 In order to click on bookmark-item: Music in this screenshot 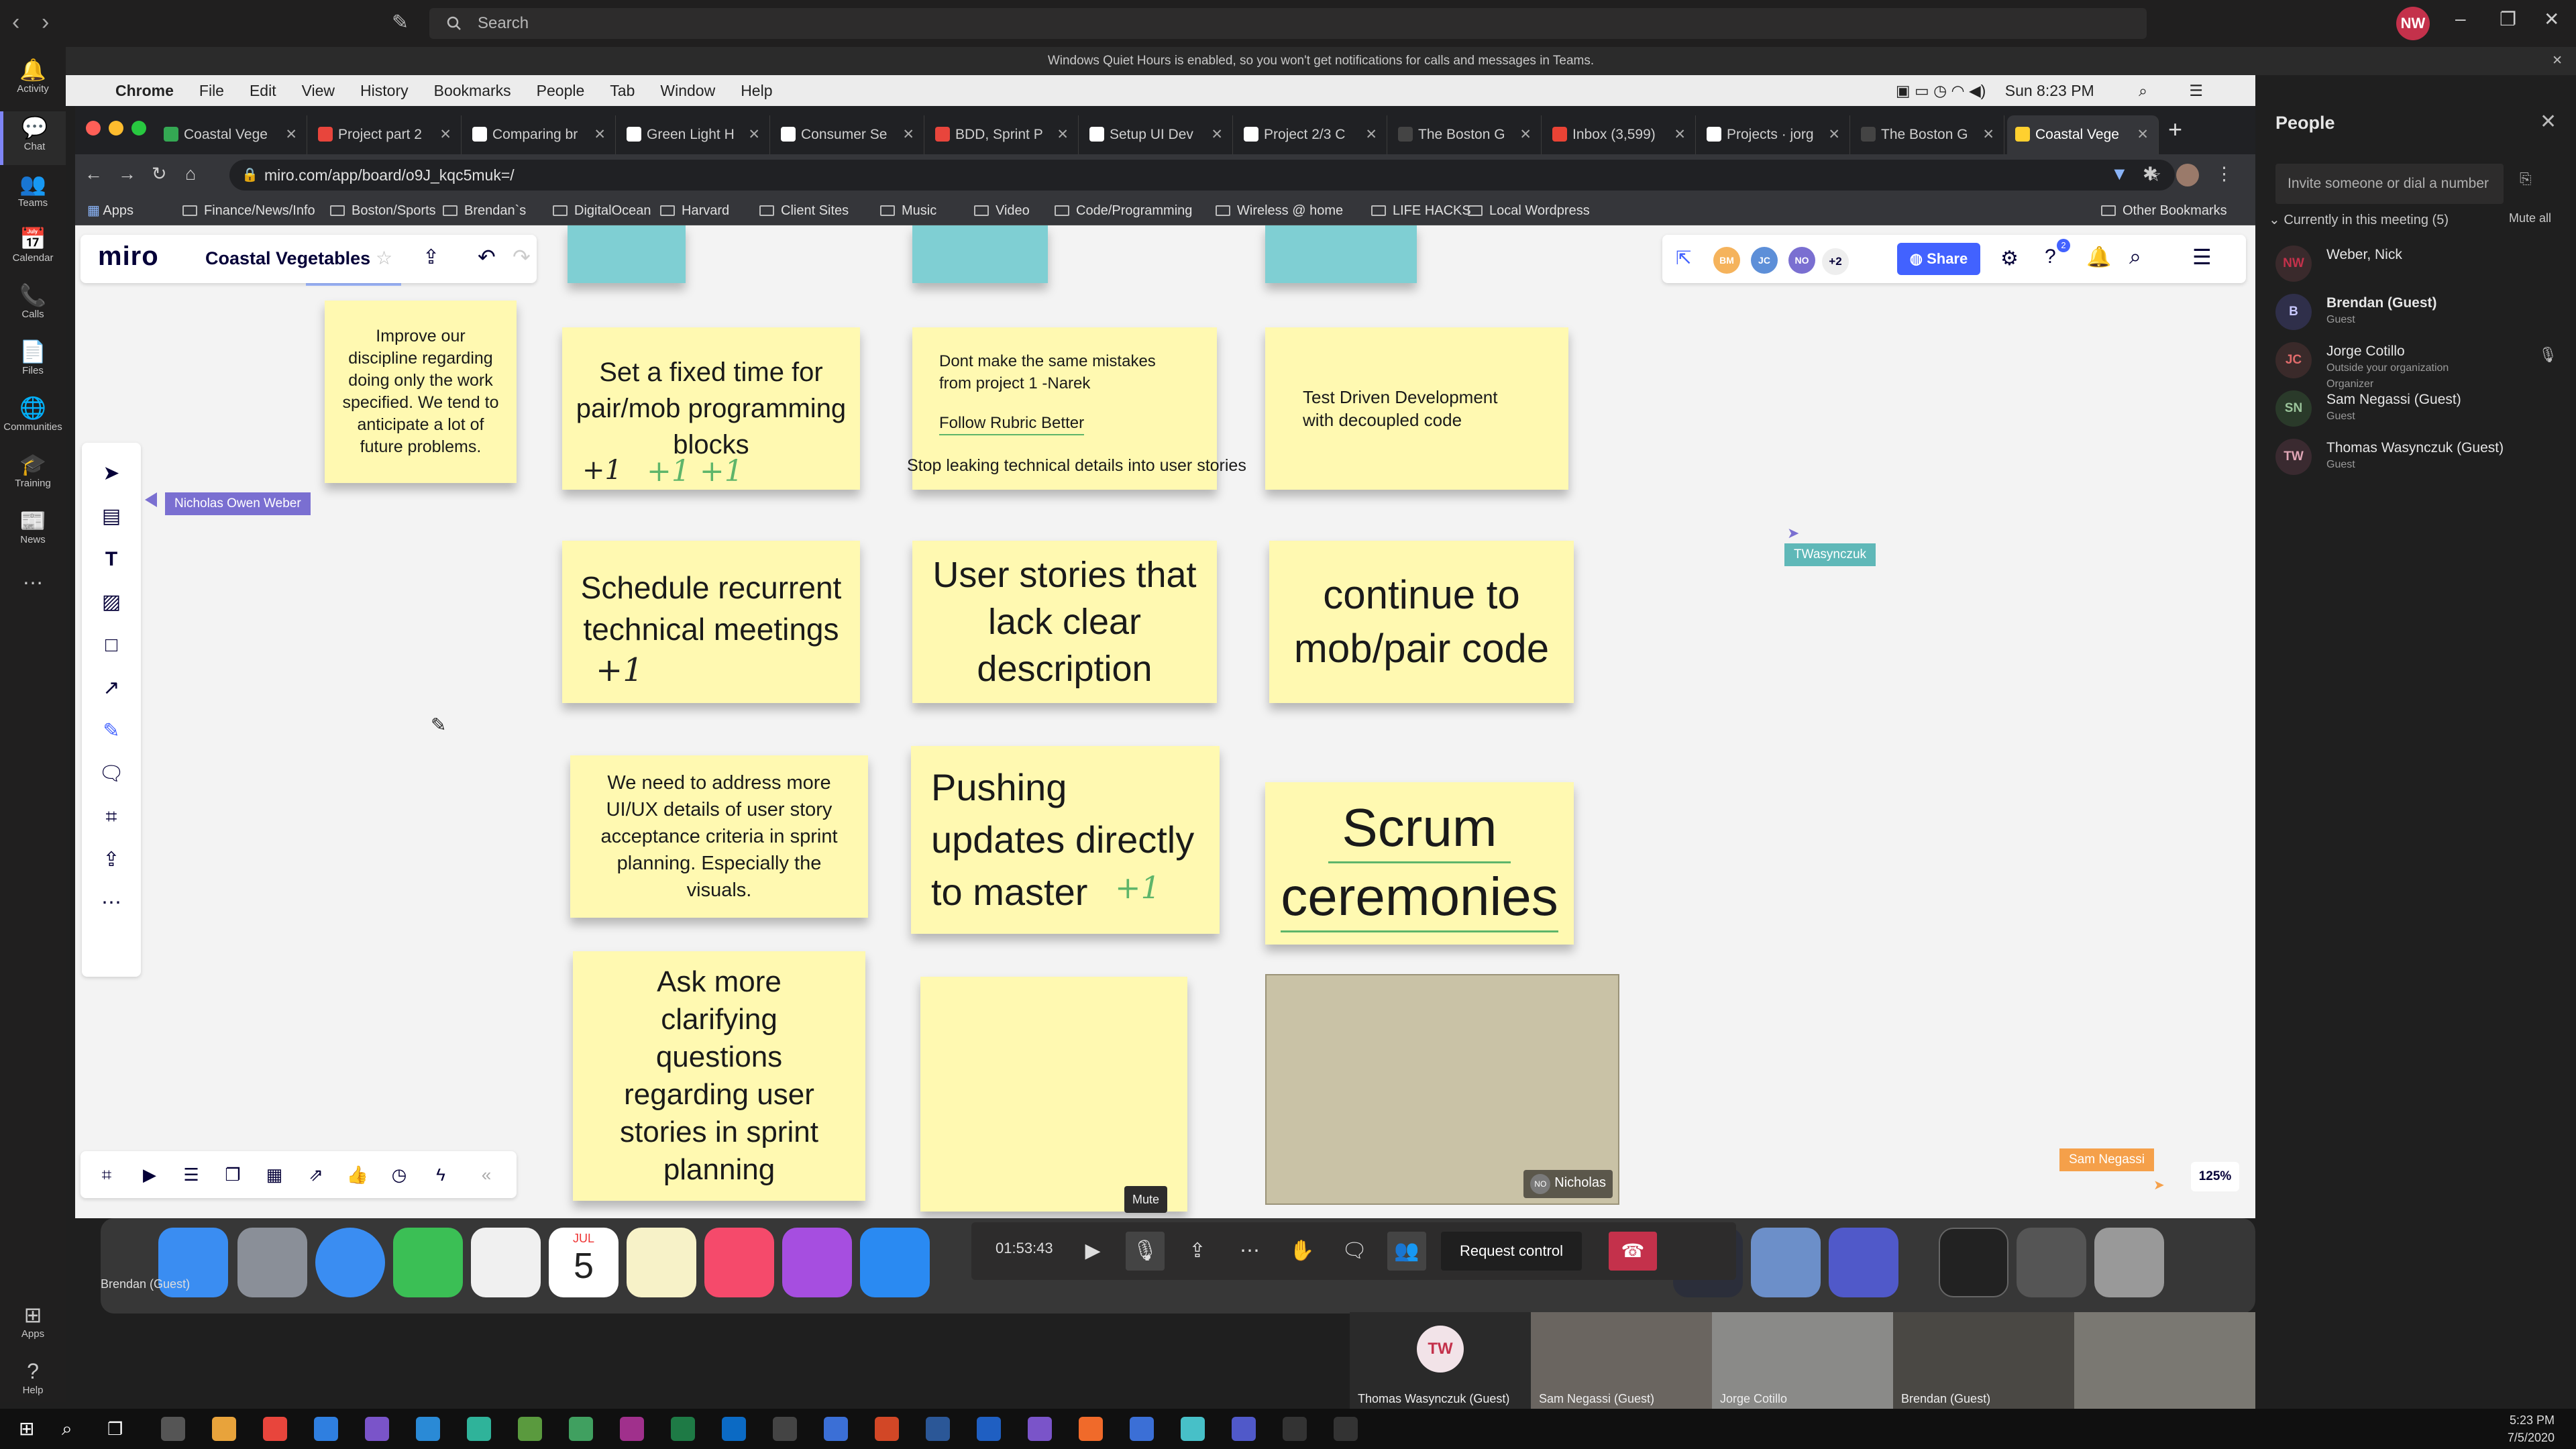, I will do `click(908, 210)`.